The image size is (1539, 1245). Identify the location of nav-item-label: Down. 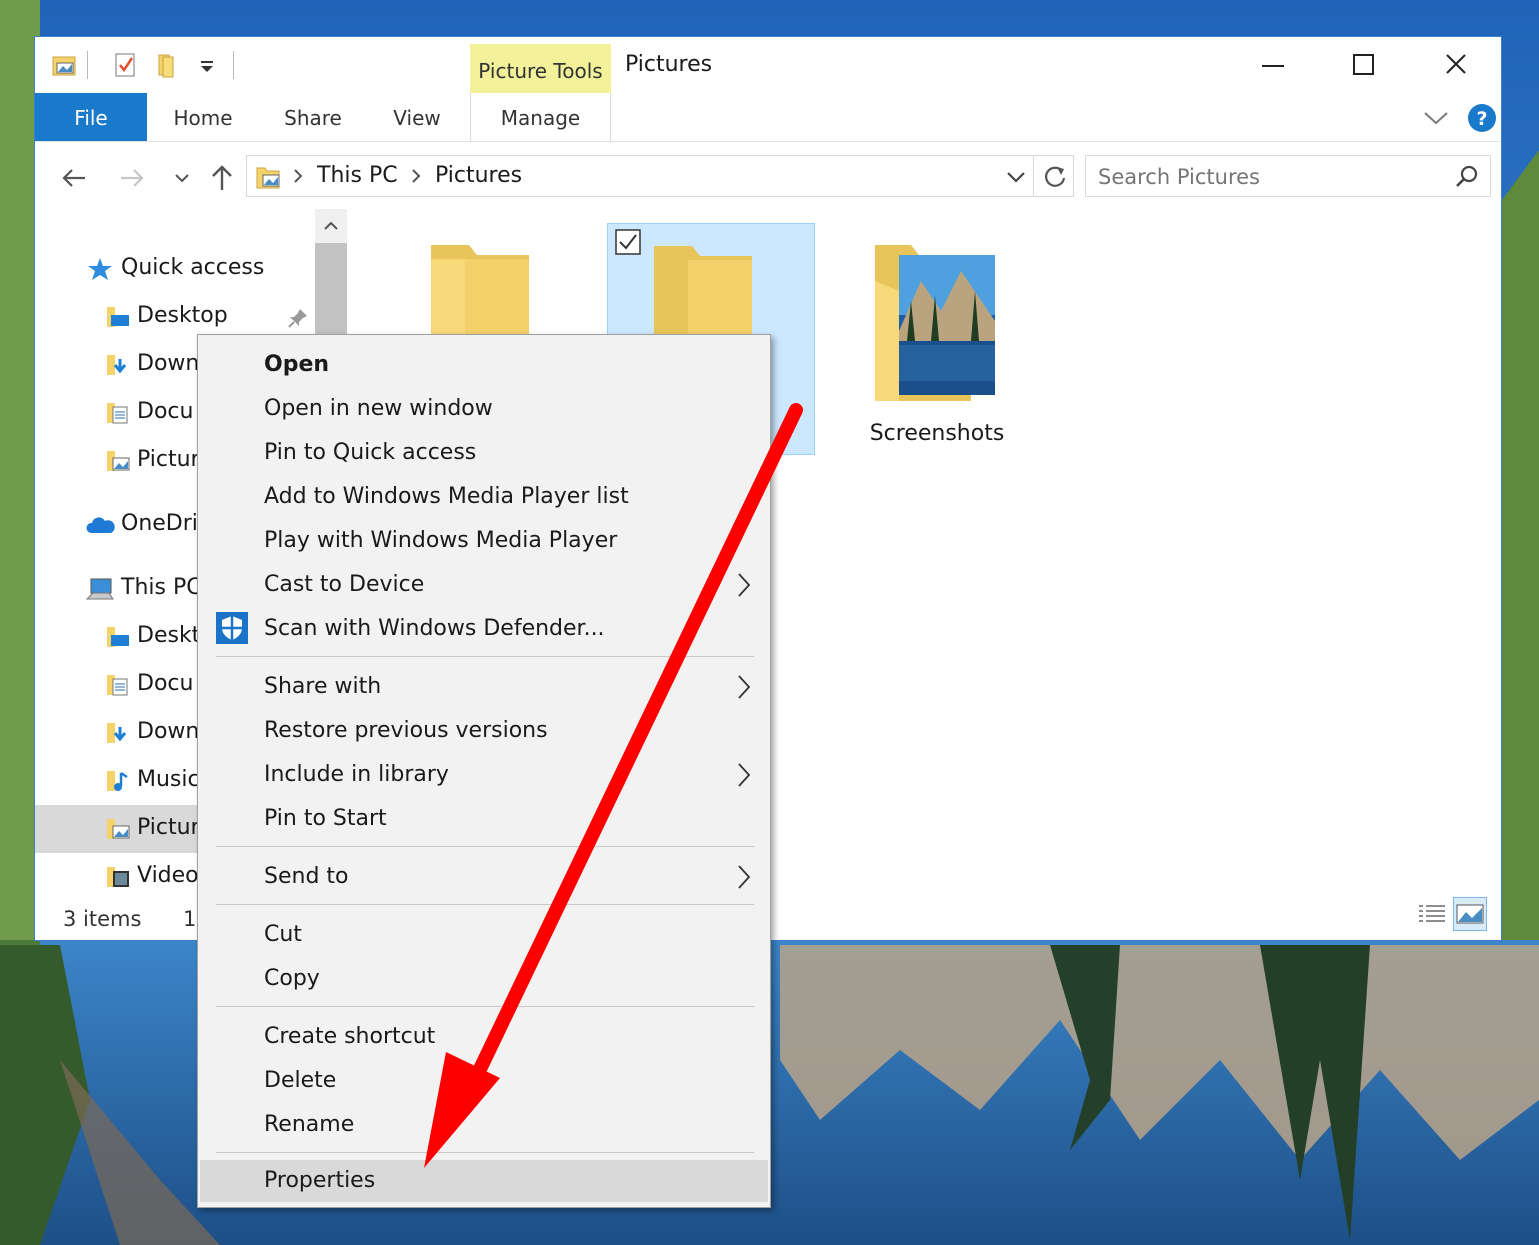
(168, 731).